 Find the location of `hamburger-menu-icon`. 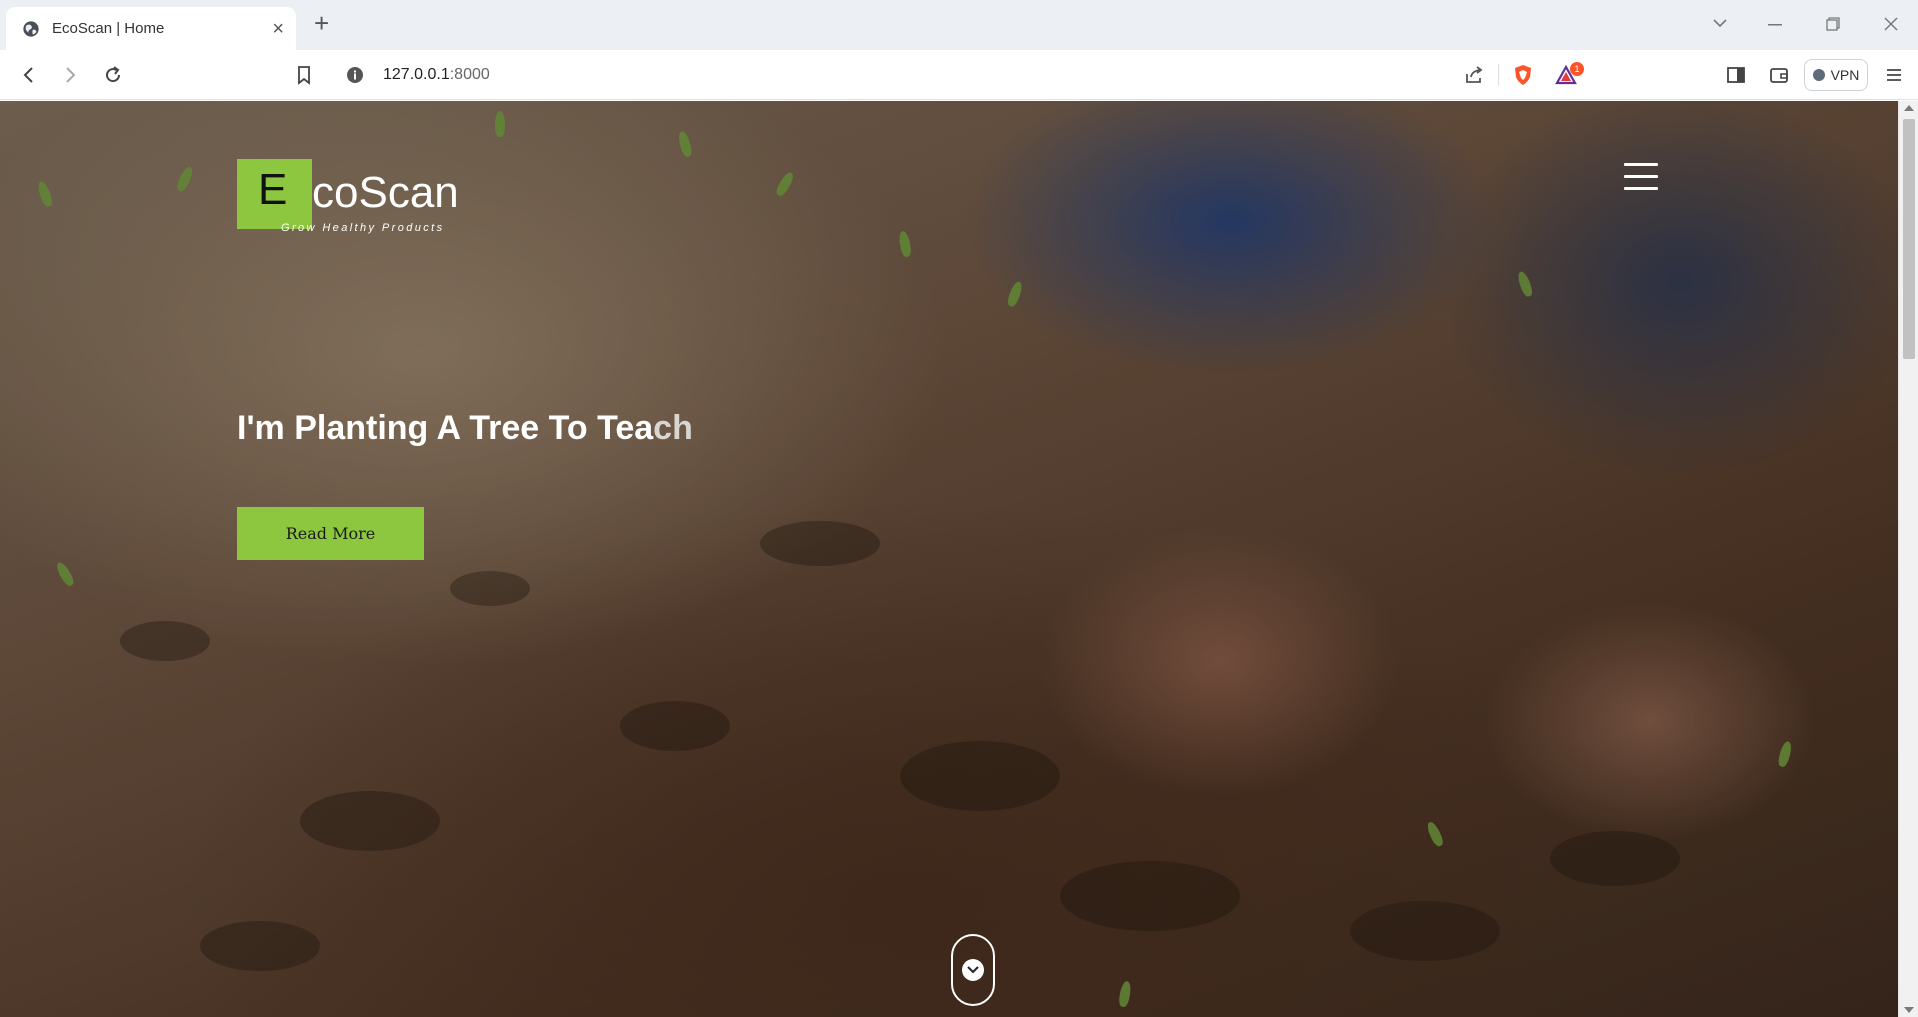

hamburger-menu-icon is located at coordinates (1641, 178).